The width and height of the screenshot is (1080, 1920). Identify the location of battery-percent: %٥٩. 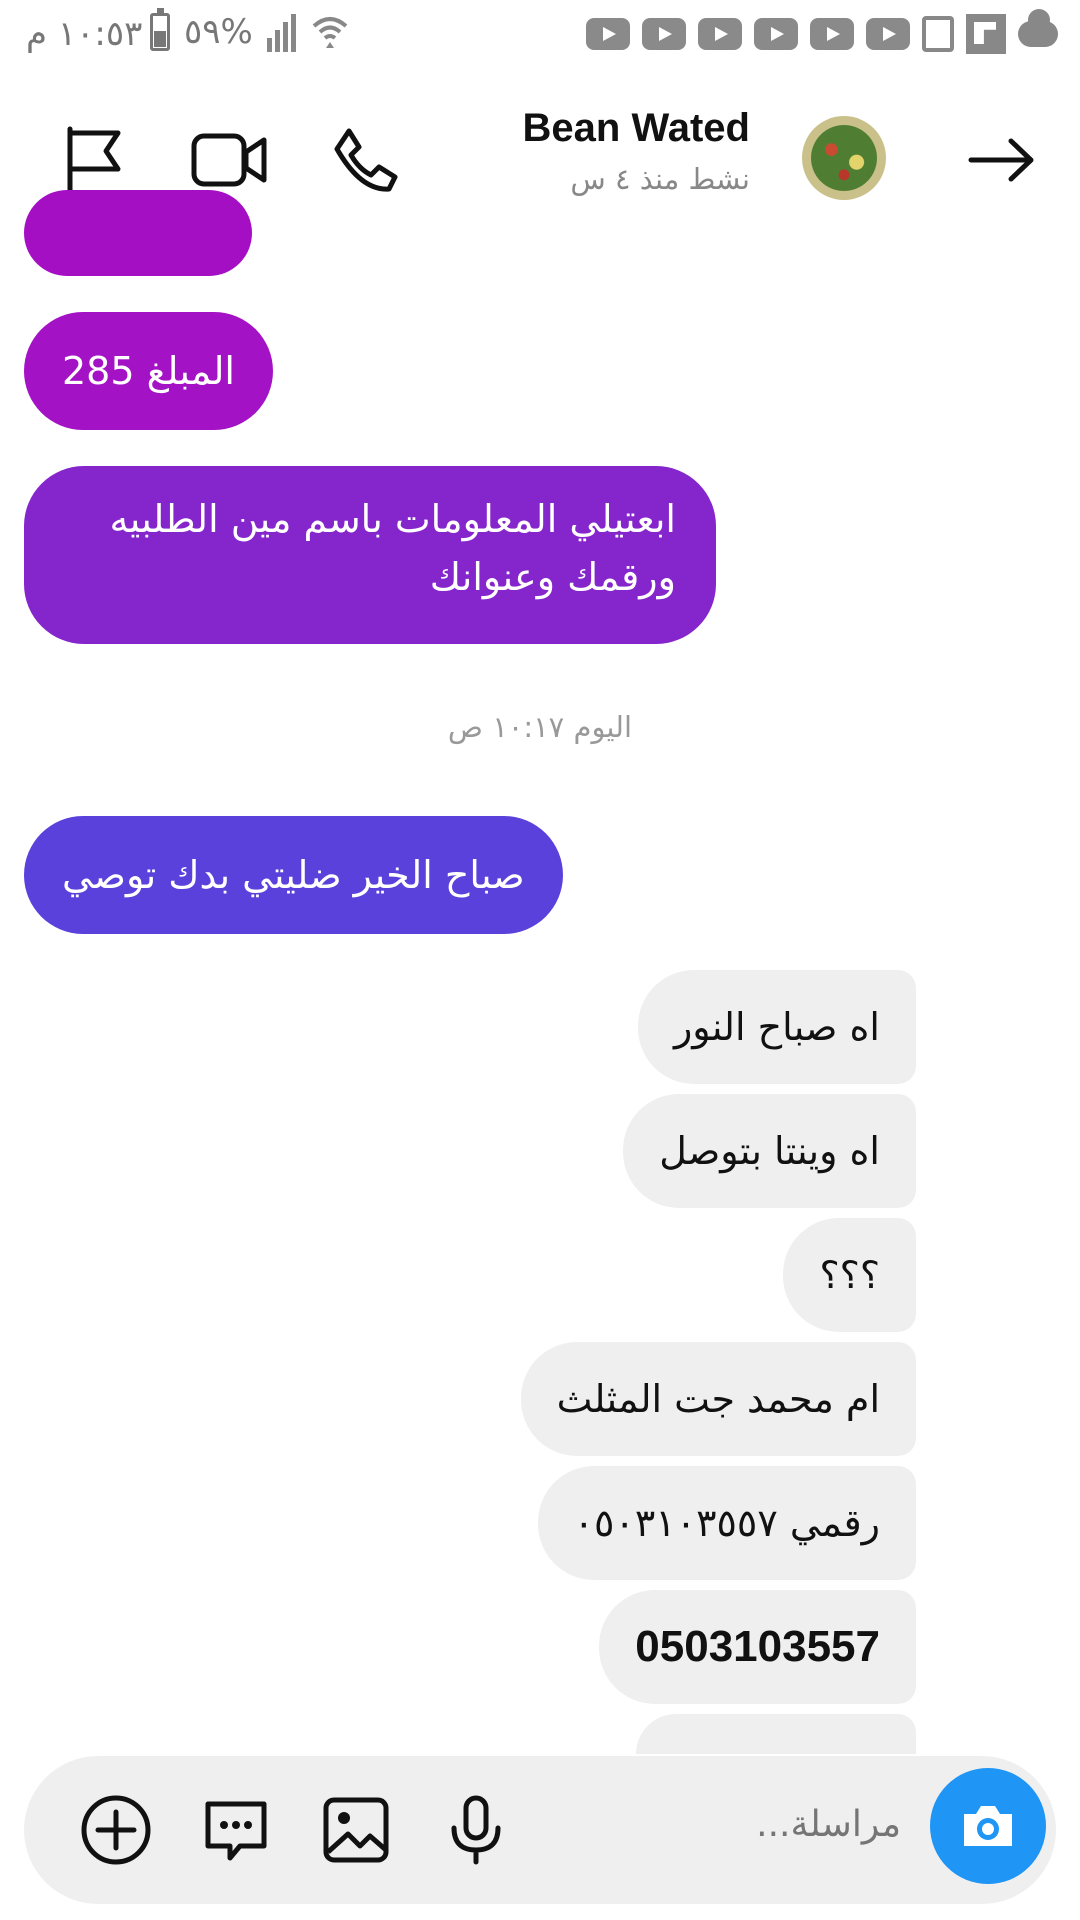
(218, 32).